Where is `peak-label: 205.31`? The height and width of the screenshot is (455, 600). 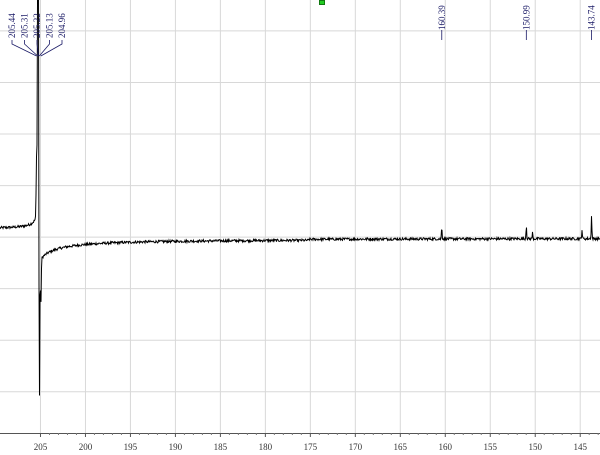 peak-label: 205.31 is located at coordinates (25, 25).